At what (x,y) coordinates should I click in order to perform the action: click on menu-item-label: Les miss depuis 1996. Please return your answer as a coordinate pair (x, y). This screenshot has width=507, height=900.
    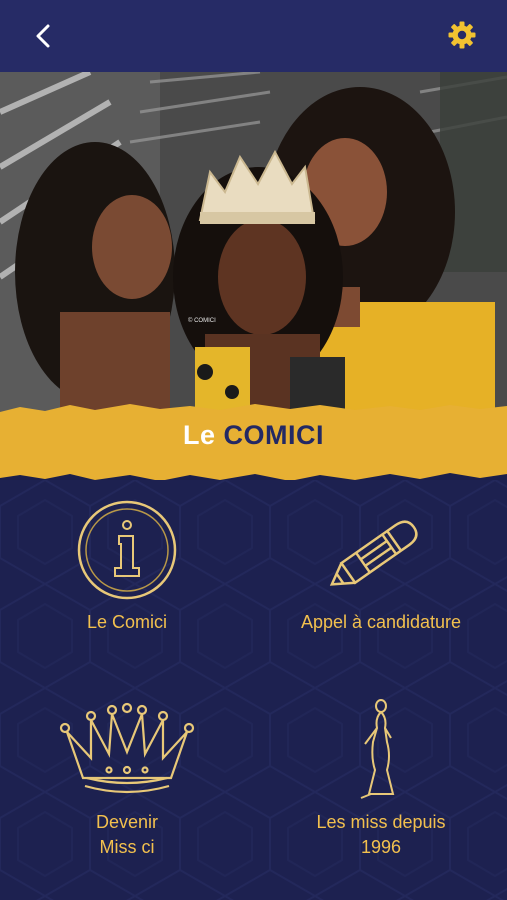
    Looking at the image, I should click on (381, 834).